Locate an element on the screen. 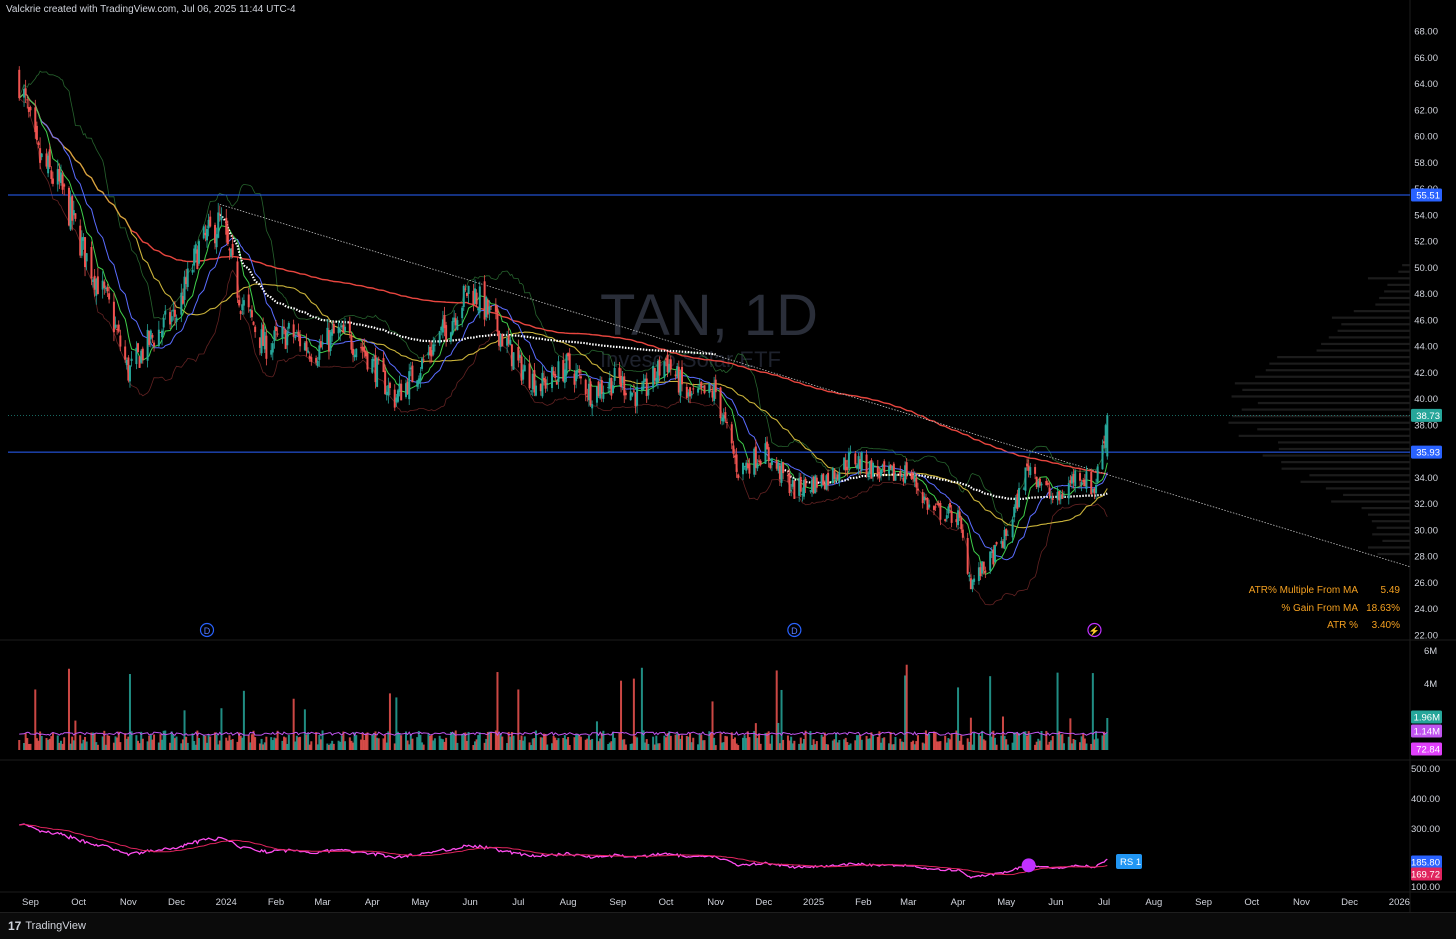  time-tick-label: Apr is located at coordinates (958, 902).